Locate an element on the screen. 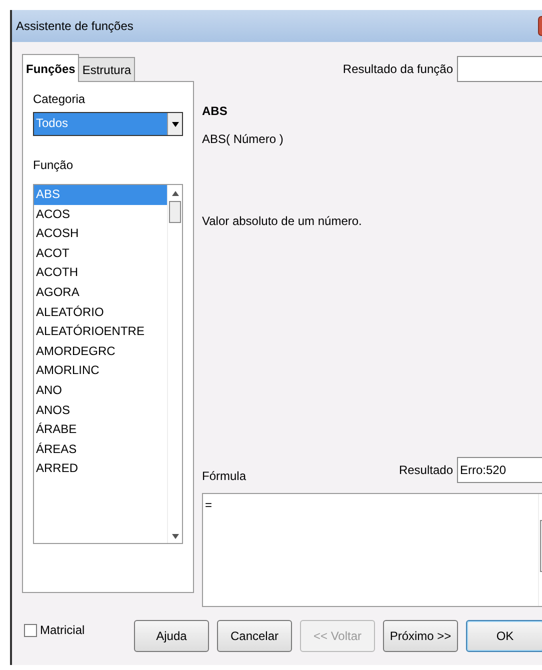  scrollbar is located at coordinates (174, 364).